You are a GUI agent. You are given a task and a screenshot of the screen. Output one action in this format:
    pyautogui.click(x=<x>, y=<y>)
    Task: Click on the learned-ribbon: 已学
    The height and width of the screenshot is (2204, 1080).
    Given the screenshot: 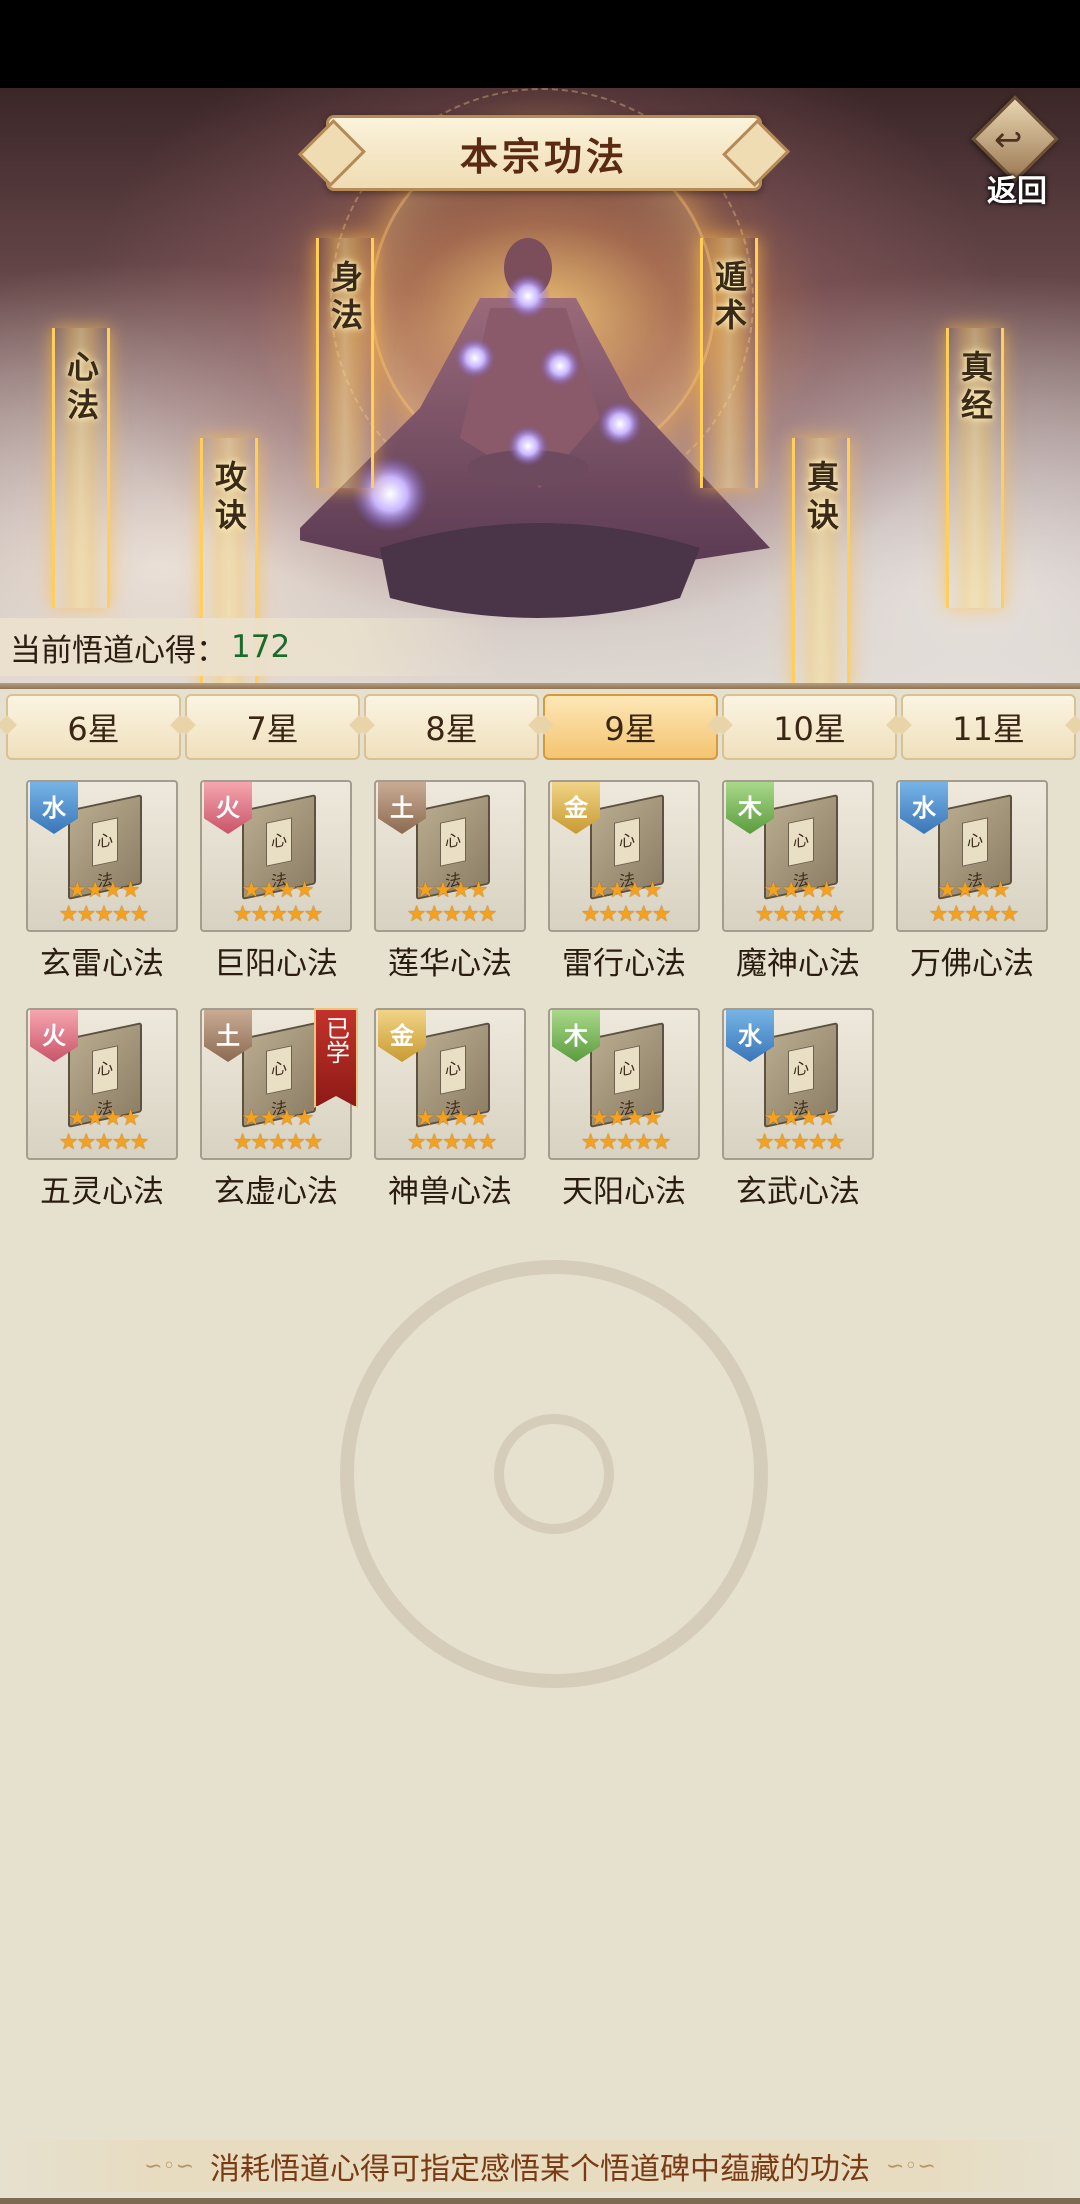 What is the action you would take?
    pyautogui.click(x=336, y=1058)
    